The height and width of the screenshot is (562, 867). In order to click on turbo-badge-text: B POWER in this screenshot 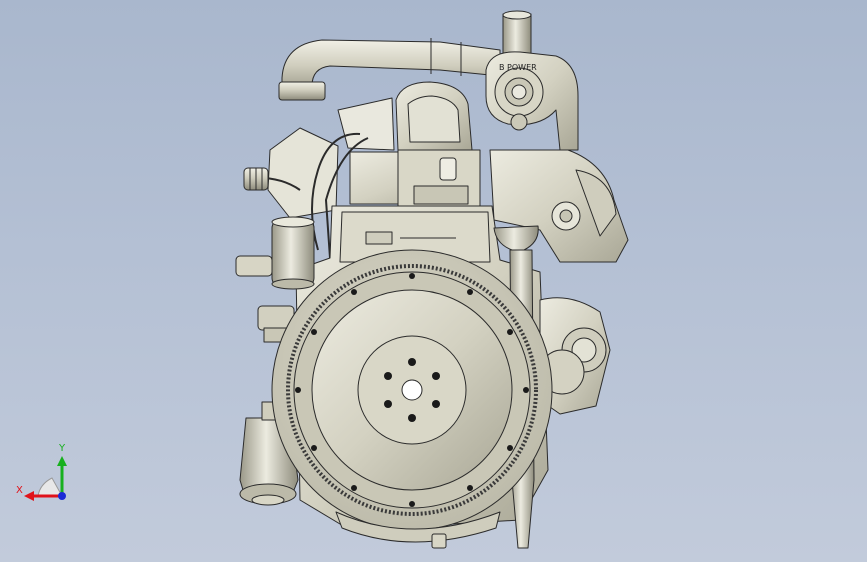, I will do `click(518, 67)`.